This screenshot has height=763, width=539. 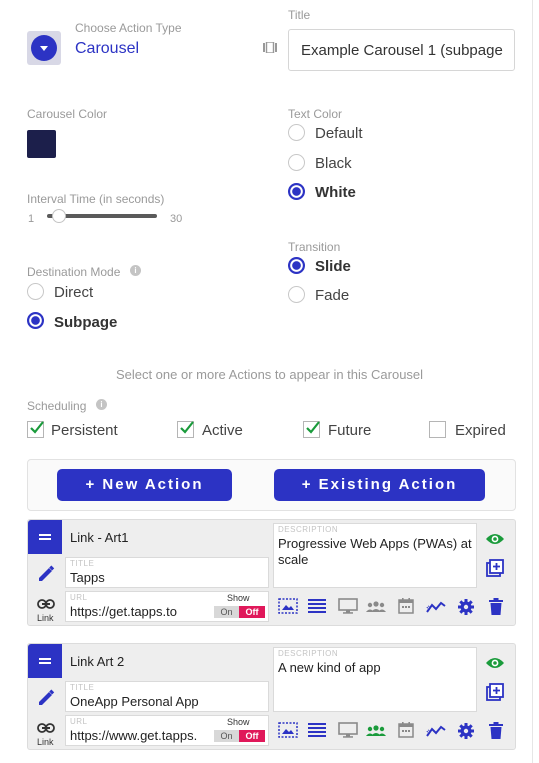 What do you see at coordinates (314, 247) in the screenshot?
I see `transition-label: Transition` at bounding box center [314, 247].